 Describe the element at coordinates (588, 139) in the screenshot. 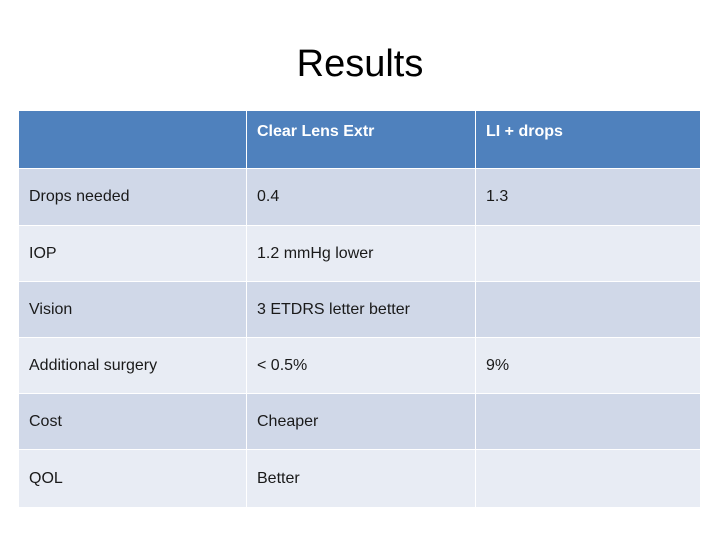

I see `column-header-li-plus-drops: LI + drops` at that location.